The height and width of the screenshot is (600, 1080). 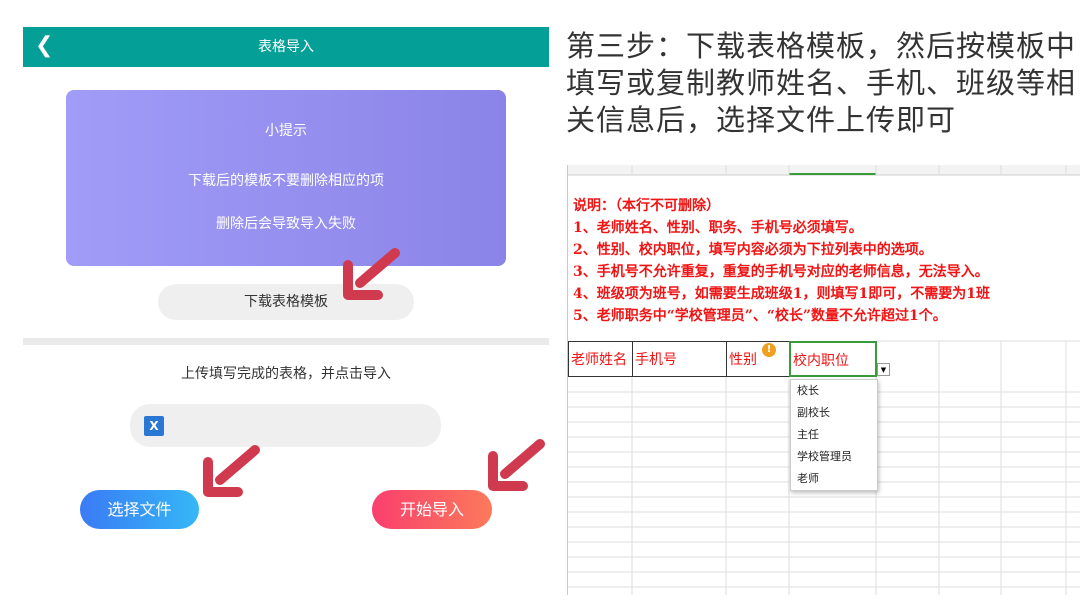 I want to click on select-file-button: 选择文件, so click(x=139, y=509).